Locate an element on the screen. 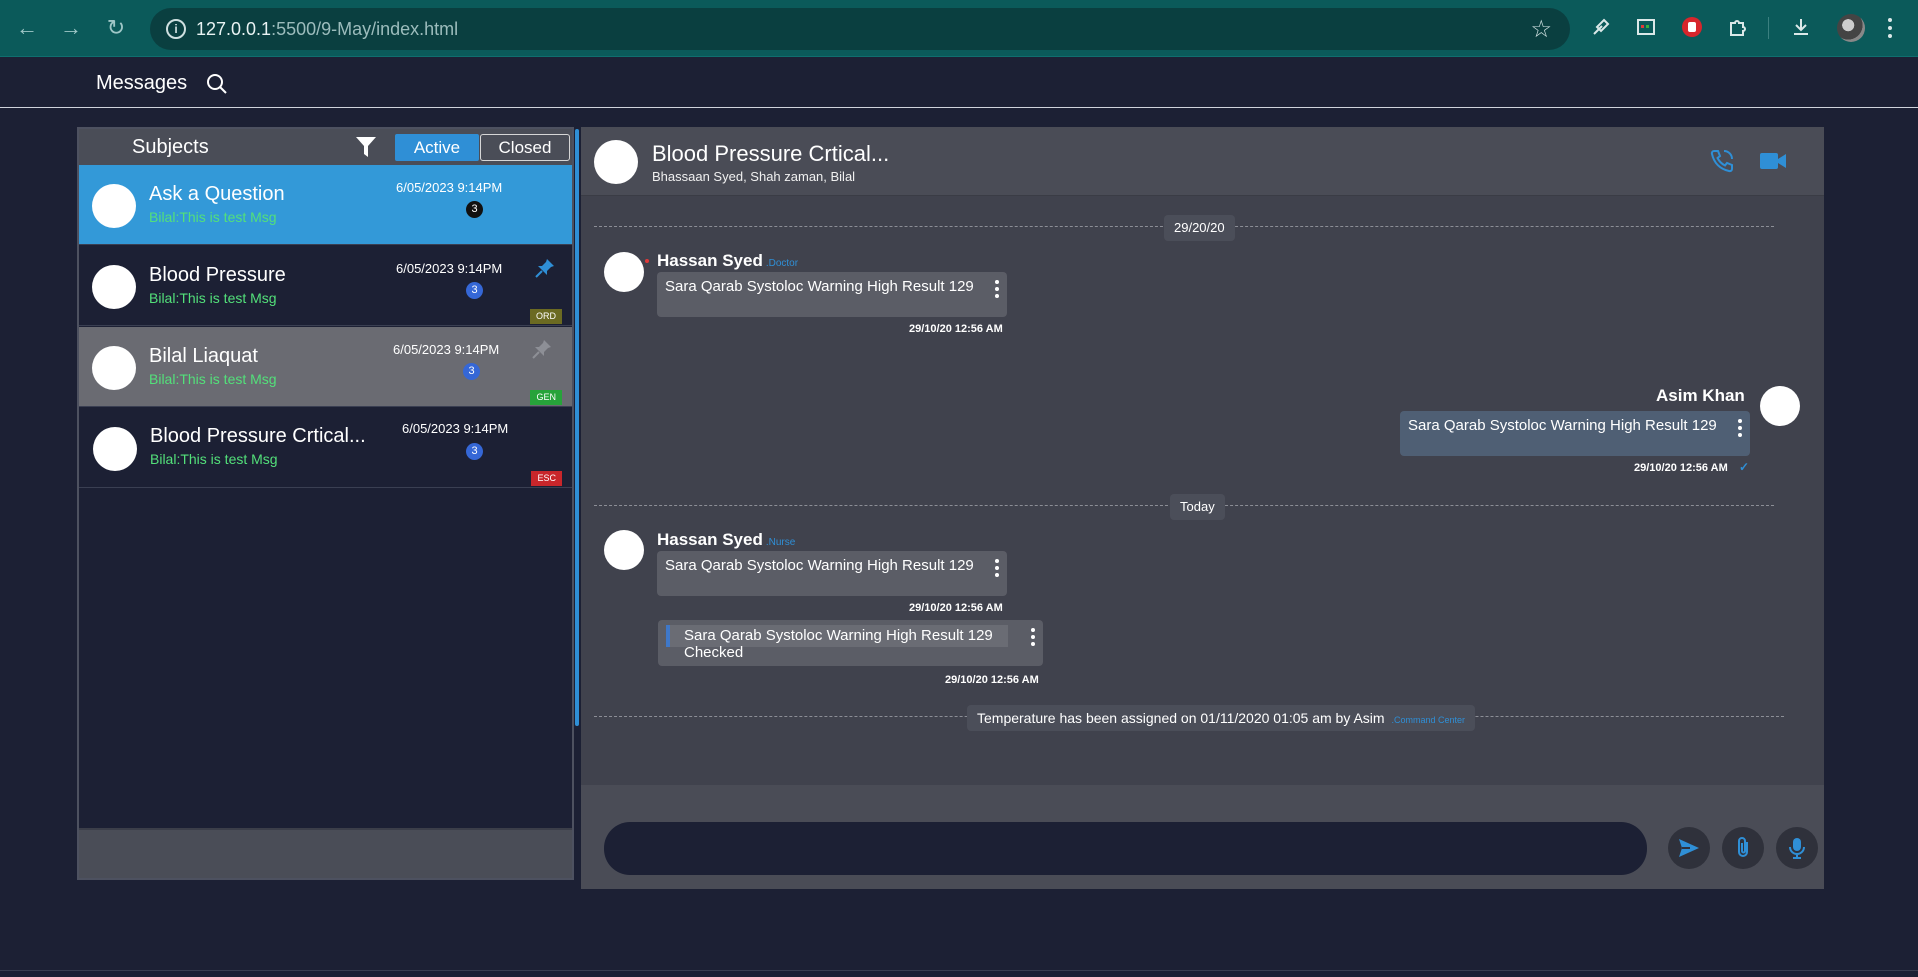 The image size is (1918, 977). message-sender: Hassan Syed .Doctor is located at coordinates (727, 261).